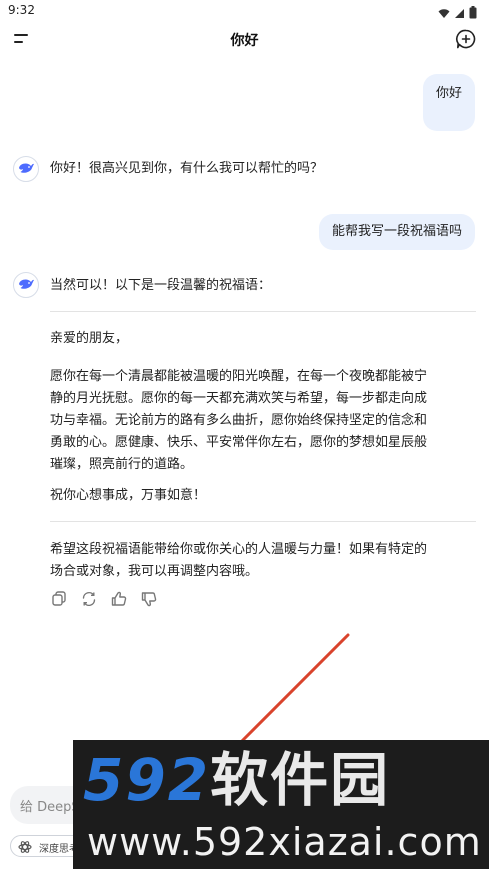 The image size is (489, 869). I want to click on blessing-line: 静的月光抚慰。愿你的每一天都充满欢笑与希望，每一步都走向成, so click(239, 398).